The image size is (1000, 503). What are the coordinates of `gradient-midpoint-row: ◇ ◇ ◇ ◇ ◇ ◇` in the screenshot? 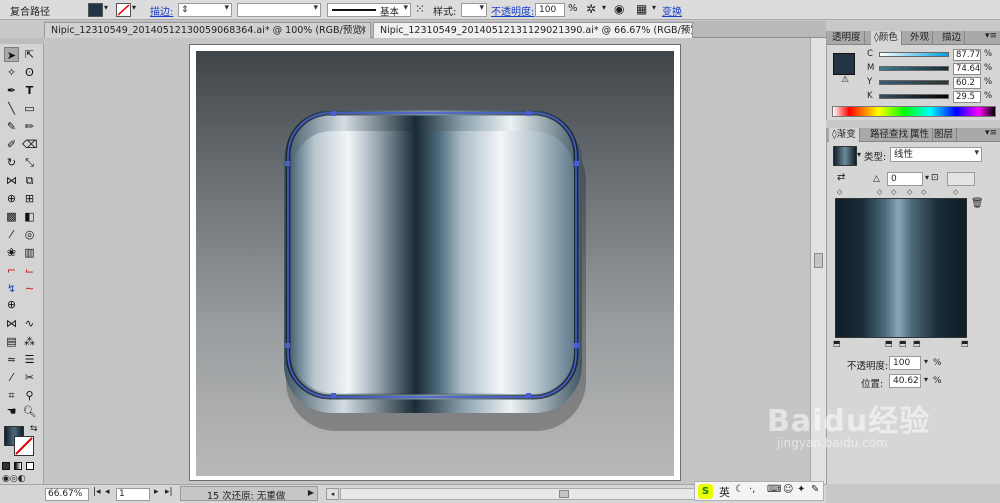 It's located at (902, 192).